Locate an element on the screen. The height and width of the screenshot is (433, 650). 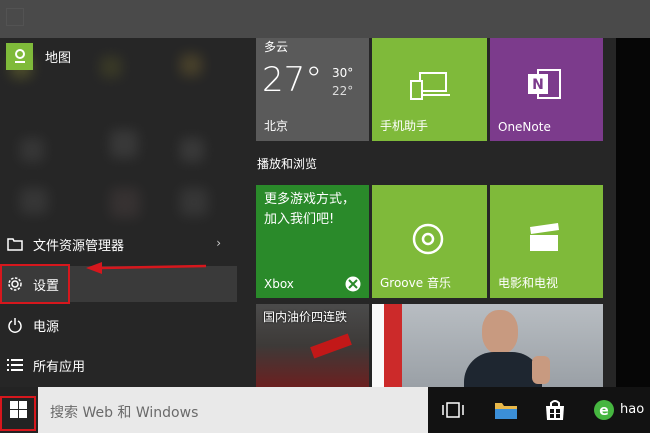
weather-low: 22° is located at coordinates (343, 91).